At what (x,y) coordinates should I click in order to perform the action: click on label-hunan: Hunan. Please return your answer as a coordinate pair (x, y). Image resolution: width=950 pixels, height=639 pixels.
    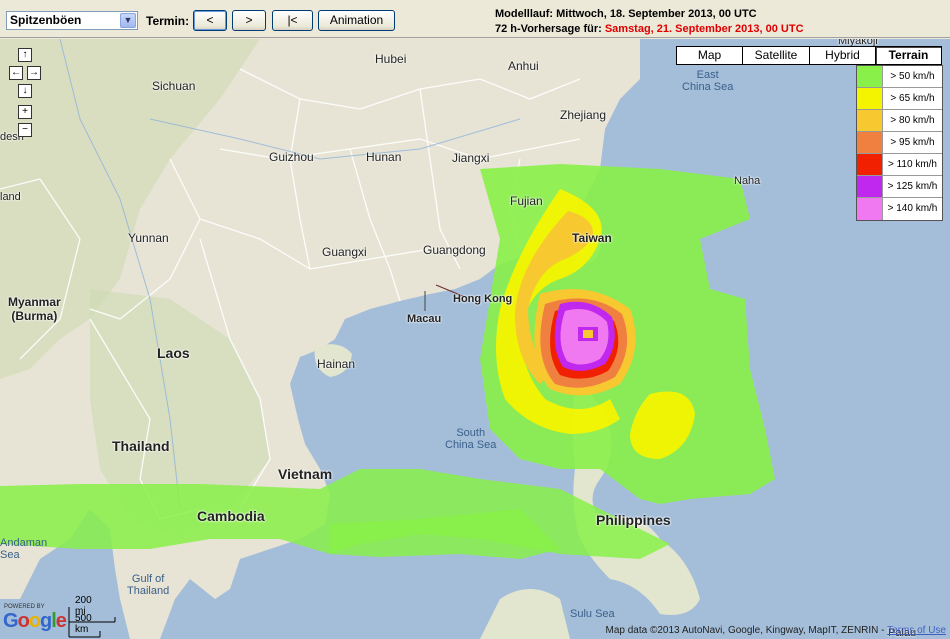
    Looking at the image, I should click on (384, 157).